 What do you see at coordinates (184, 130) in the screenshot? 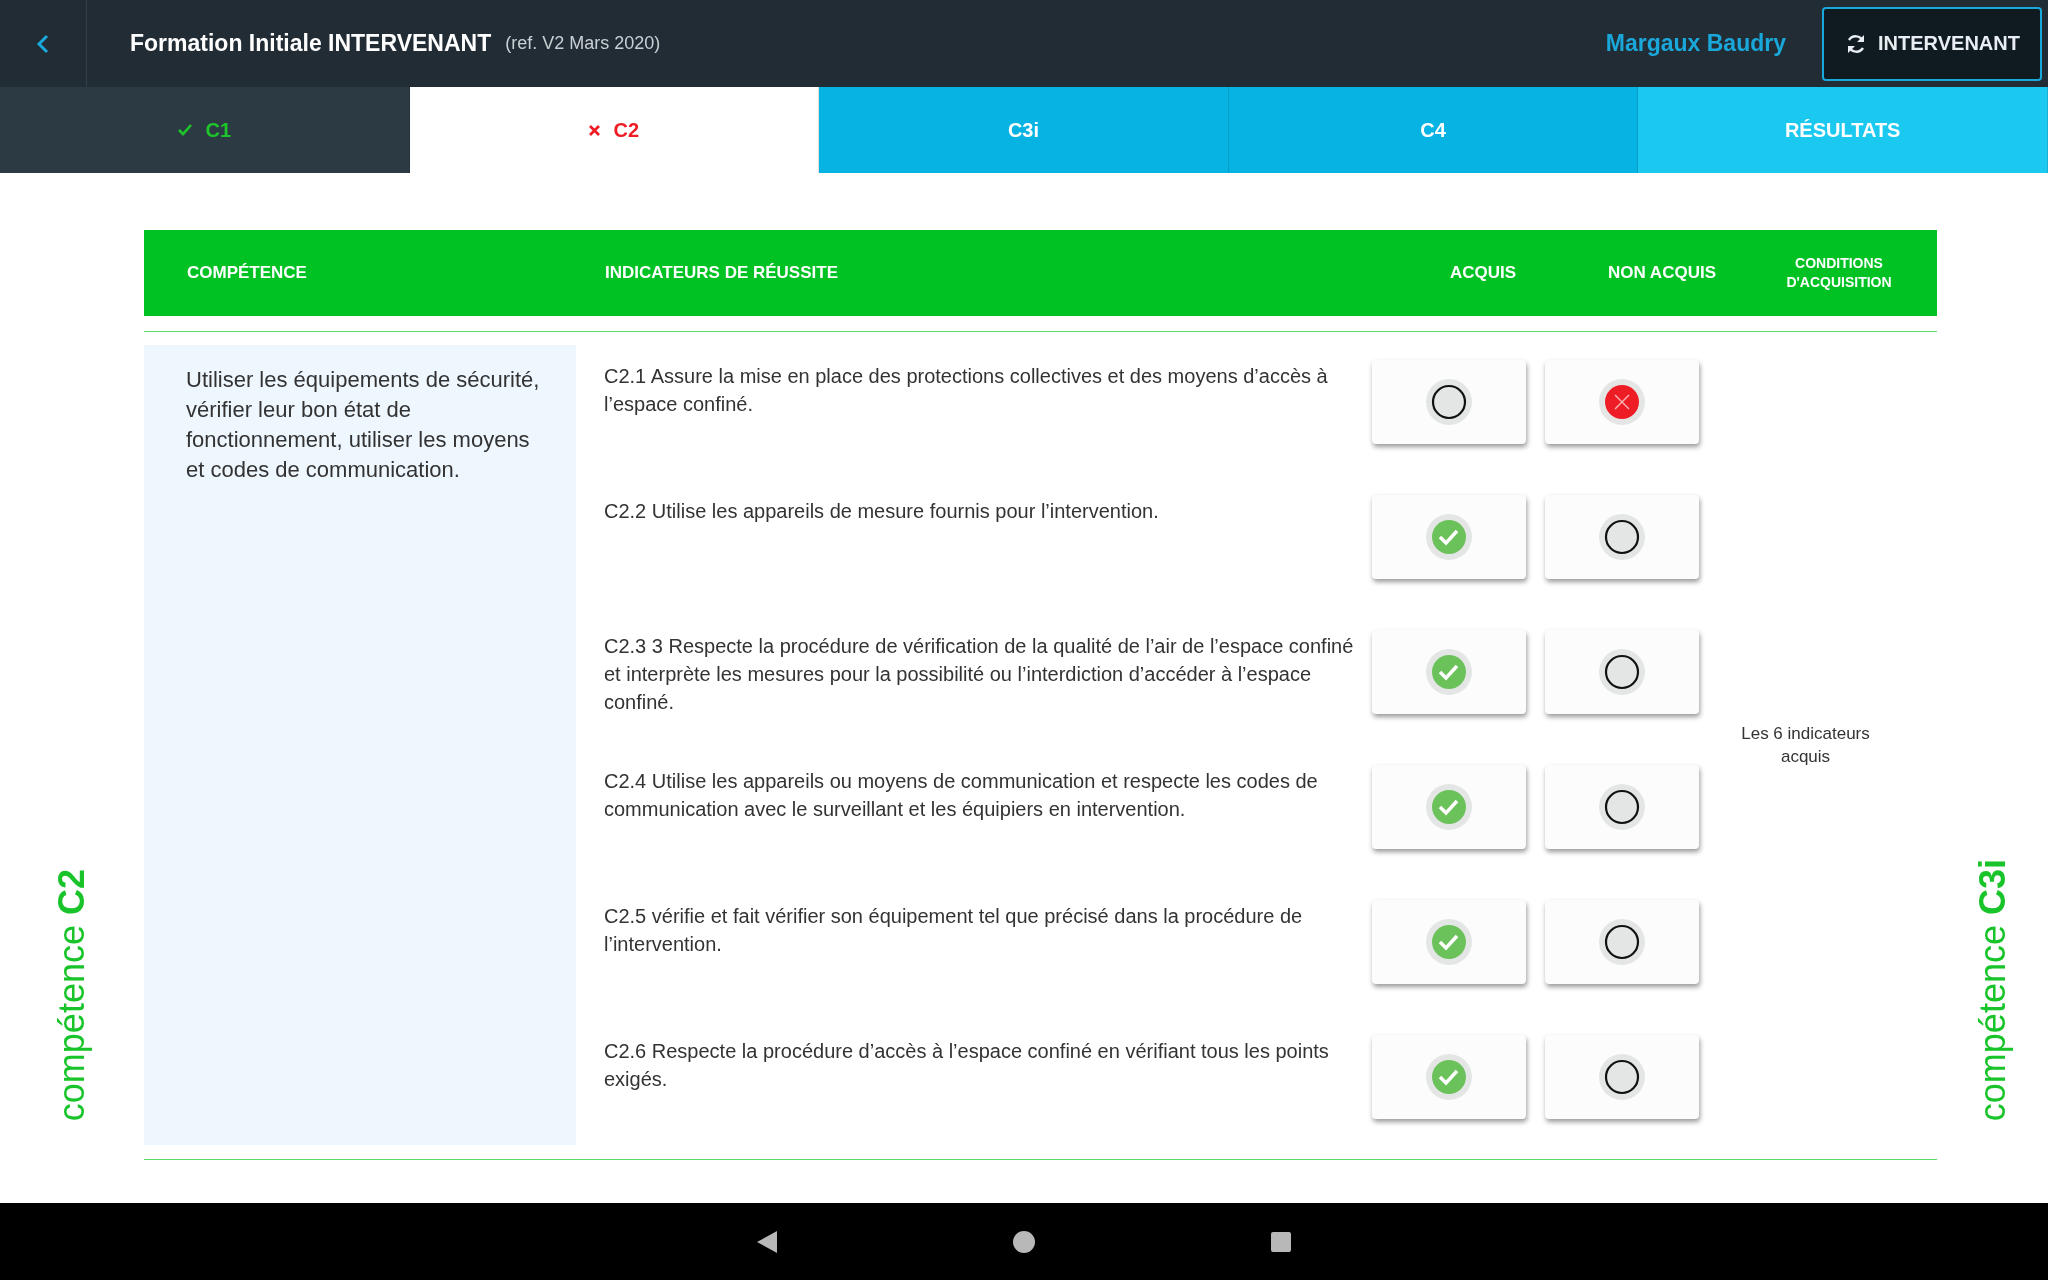
I see `check-icon` at bounding box center [184, 130].